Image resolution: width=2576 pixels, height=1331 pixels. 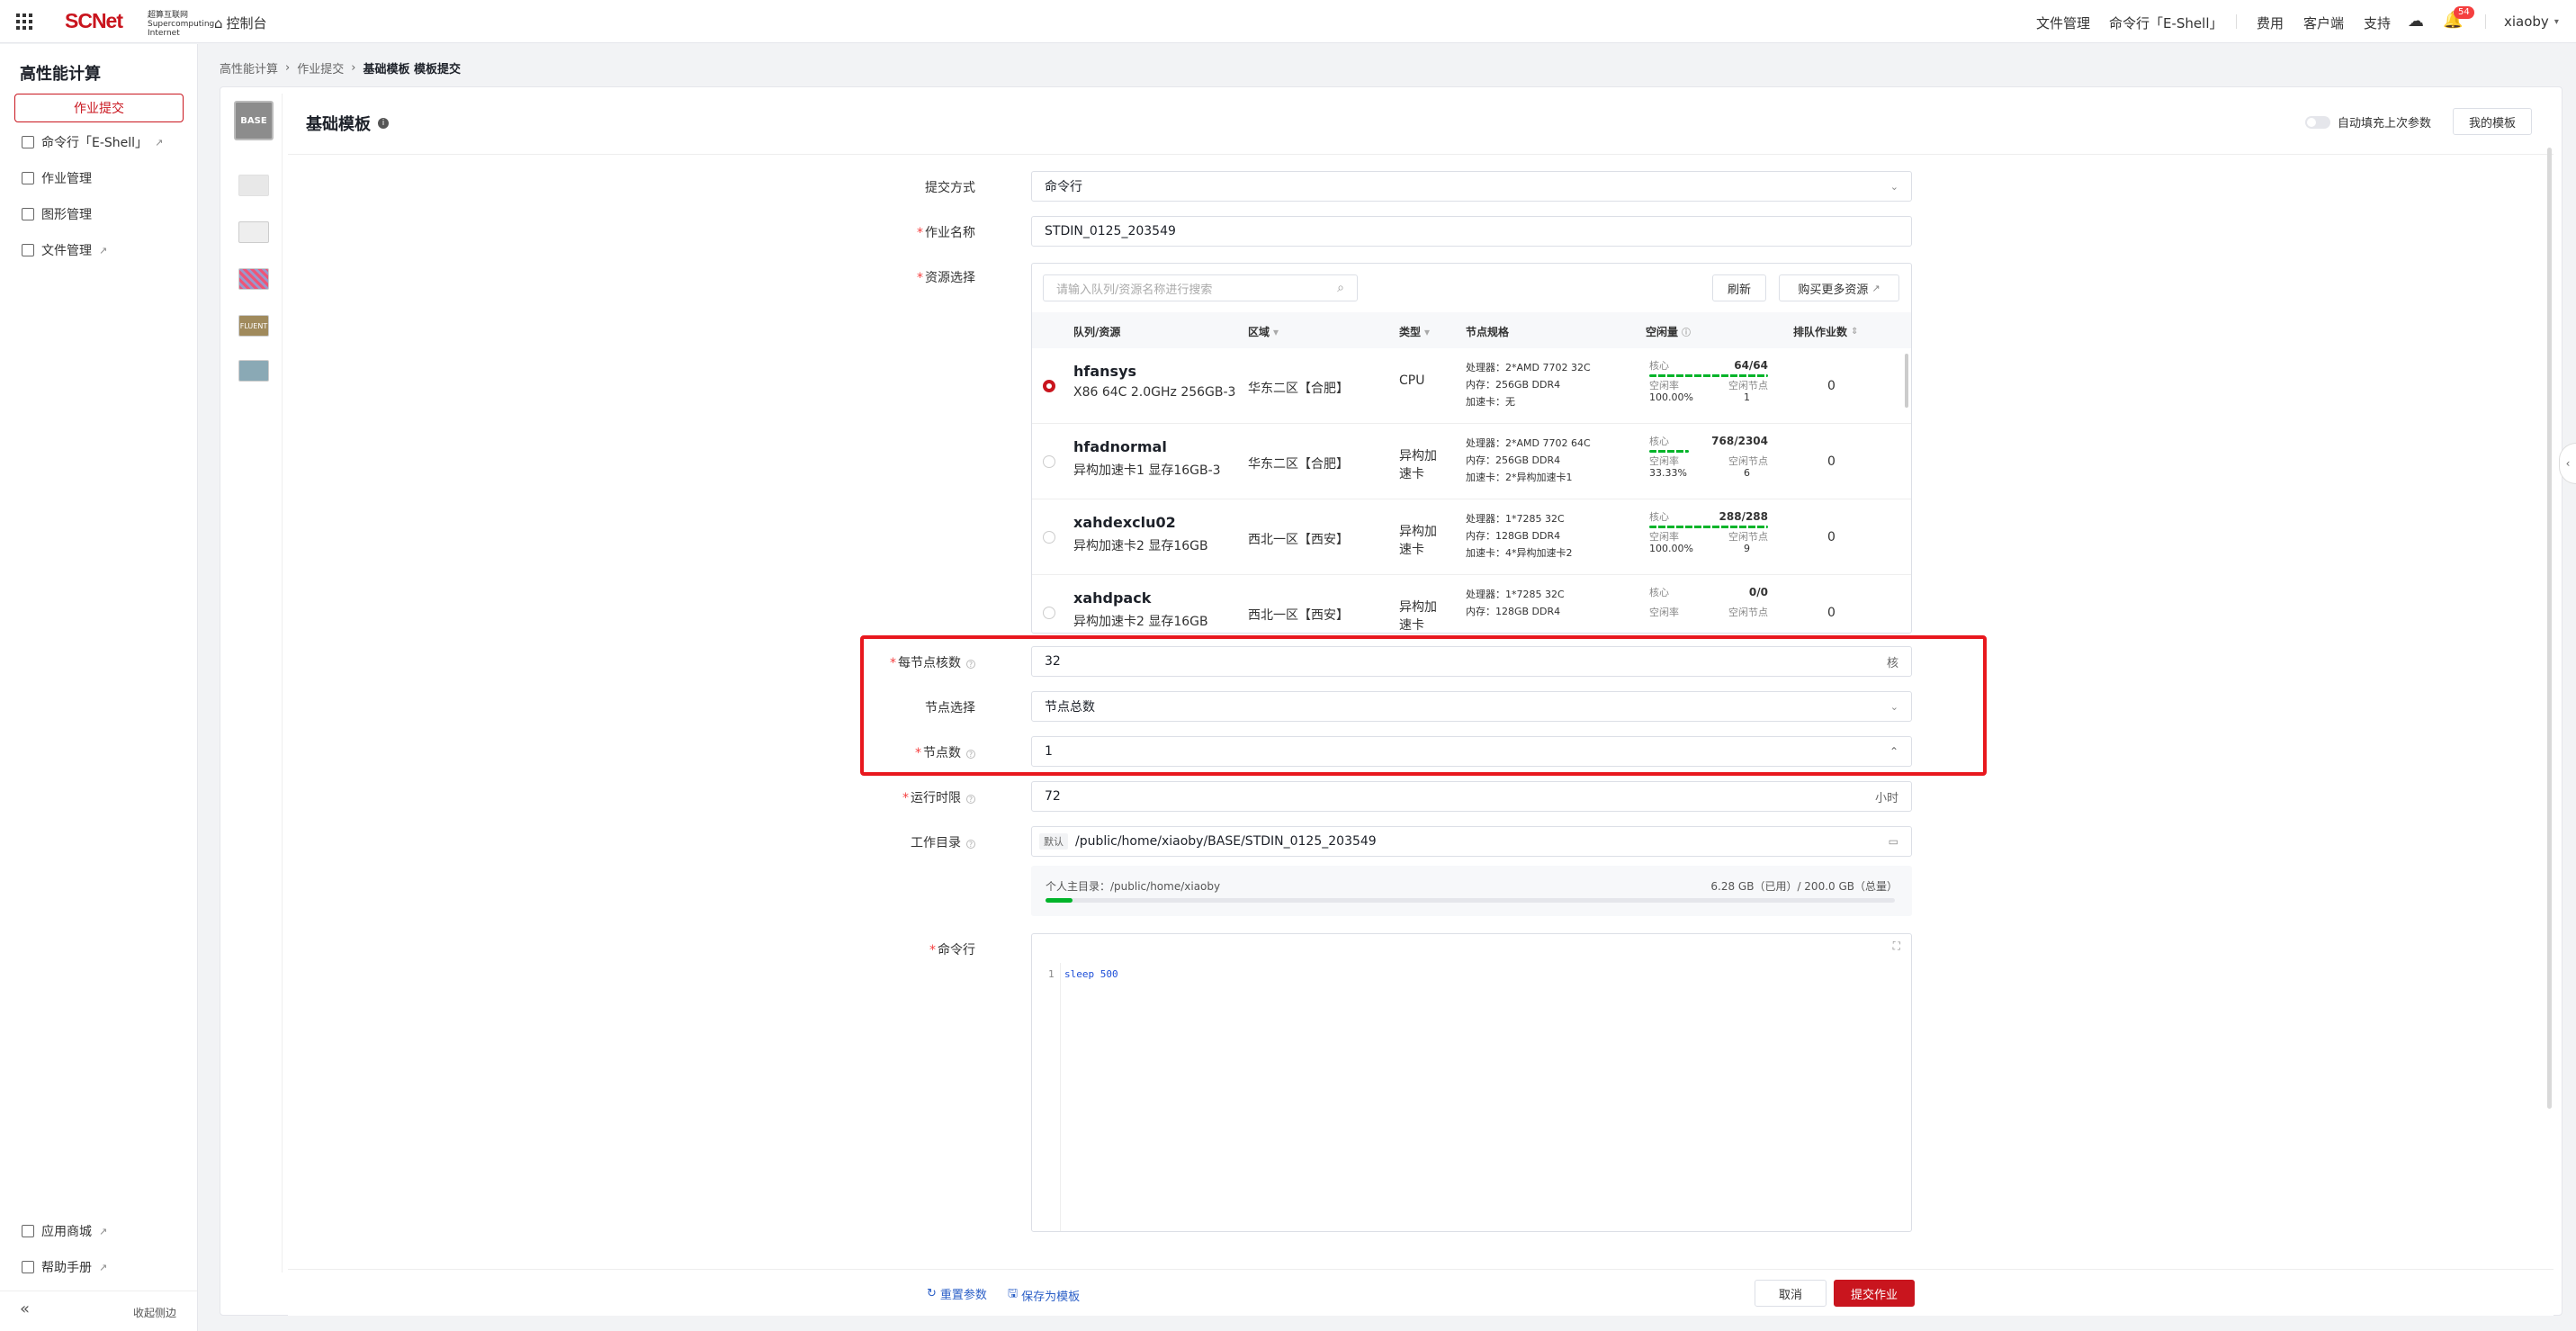 What do you see at coordinates (1428, 331) in the screenshot?
I see `filter-icon: ▾` at bounding box center [1428, 331].